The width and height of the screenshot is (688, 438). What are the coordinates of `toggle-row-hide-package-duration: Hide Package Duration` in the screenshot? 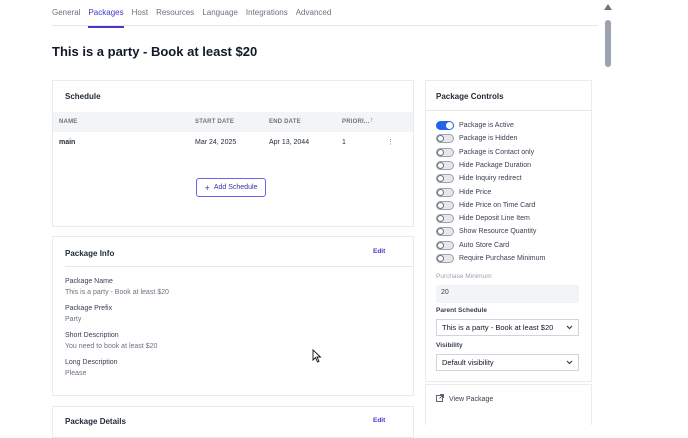 It's located at (483, 165).